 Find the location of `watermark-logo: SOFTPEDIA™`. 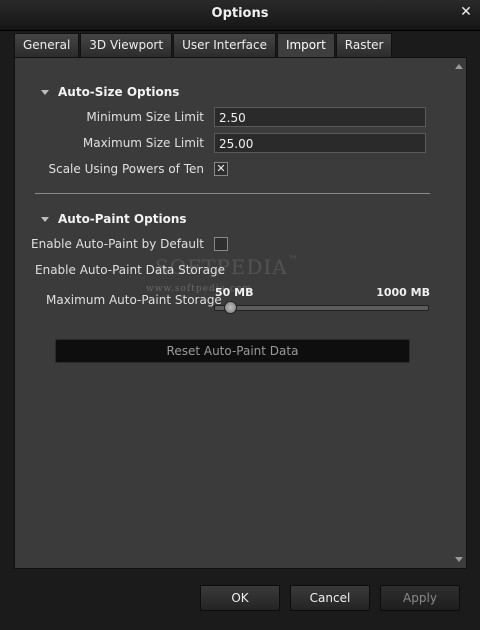

watermark-logo: SOFTPEDIA™ is located at coordinates (227, 267).